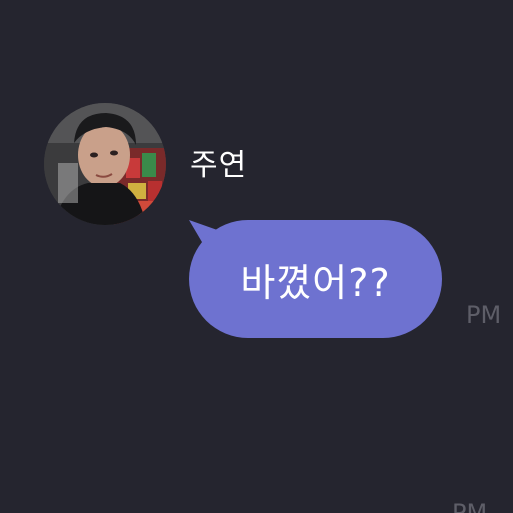 The image size is (513, 513). I want to click on sender-avatar, so click(105, 164).